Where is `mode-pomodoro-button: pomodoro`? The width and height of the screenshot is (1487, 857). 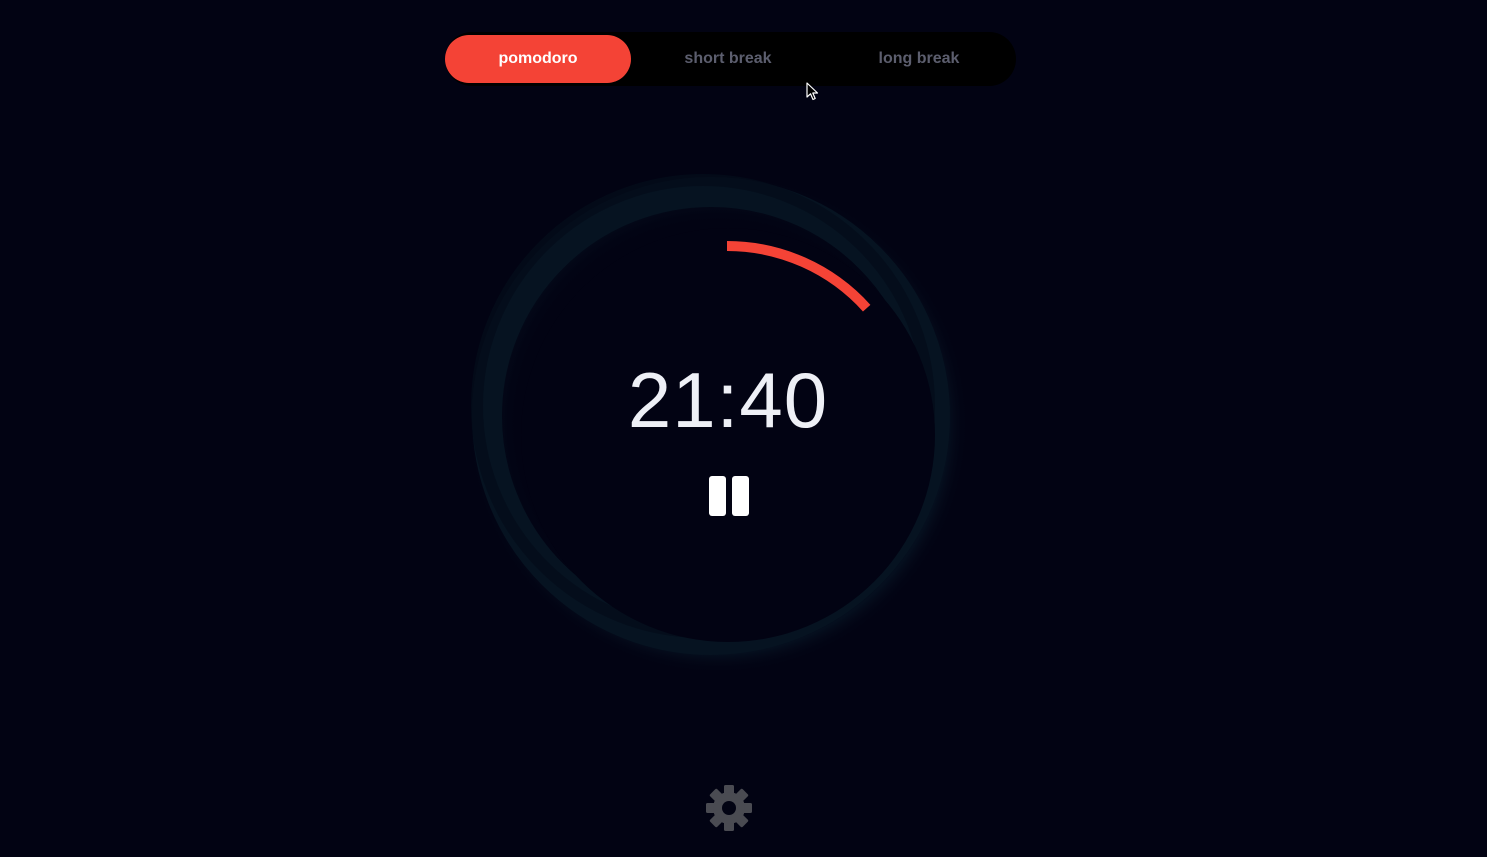 mode-pomodoro-button: pomodoro is located at coordinates (538, 59).